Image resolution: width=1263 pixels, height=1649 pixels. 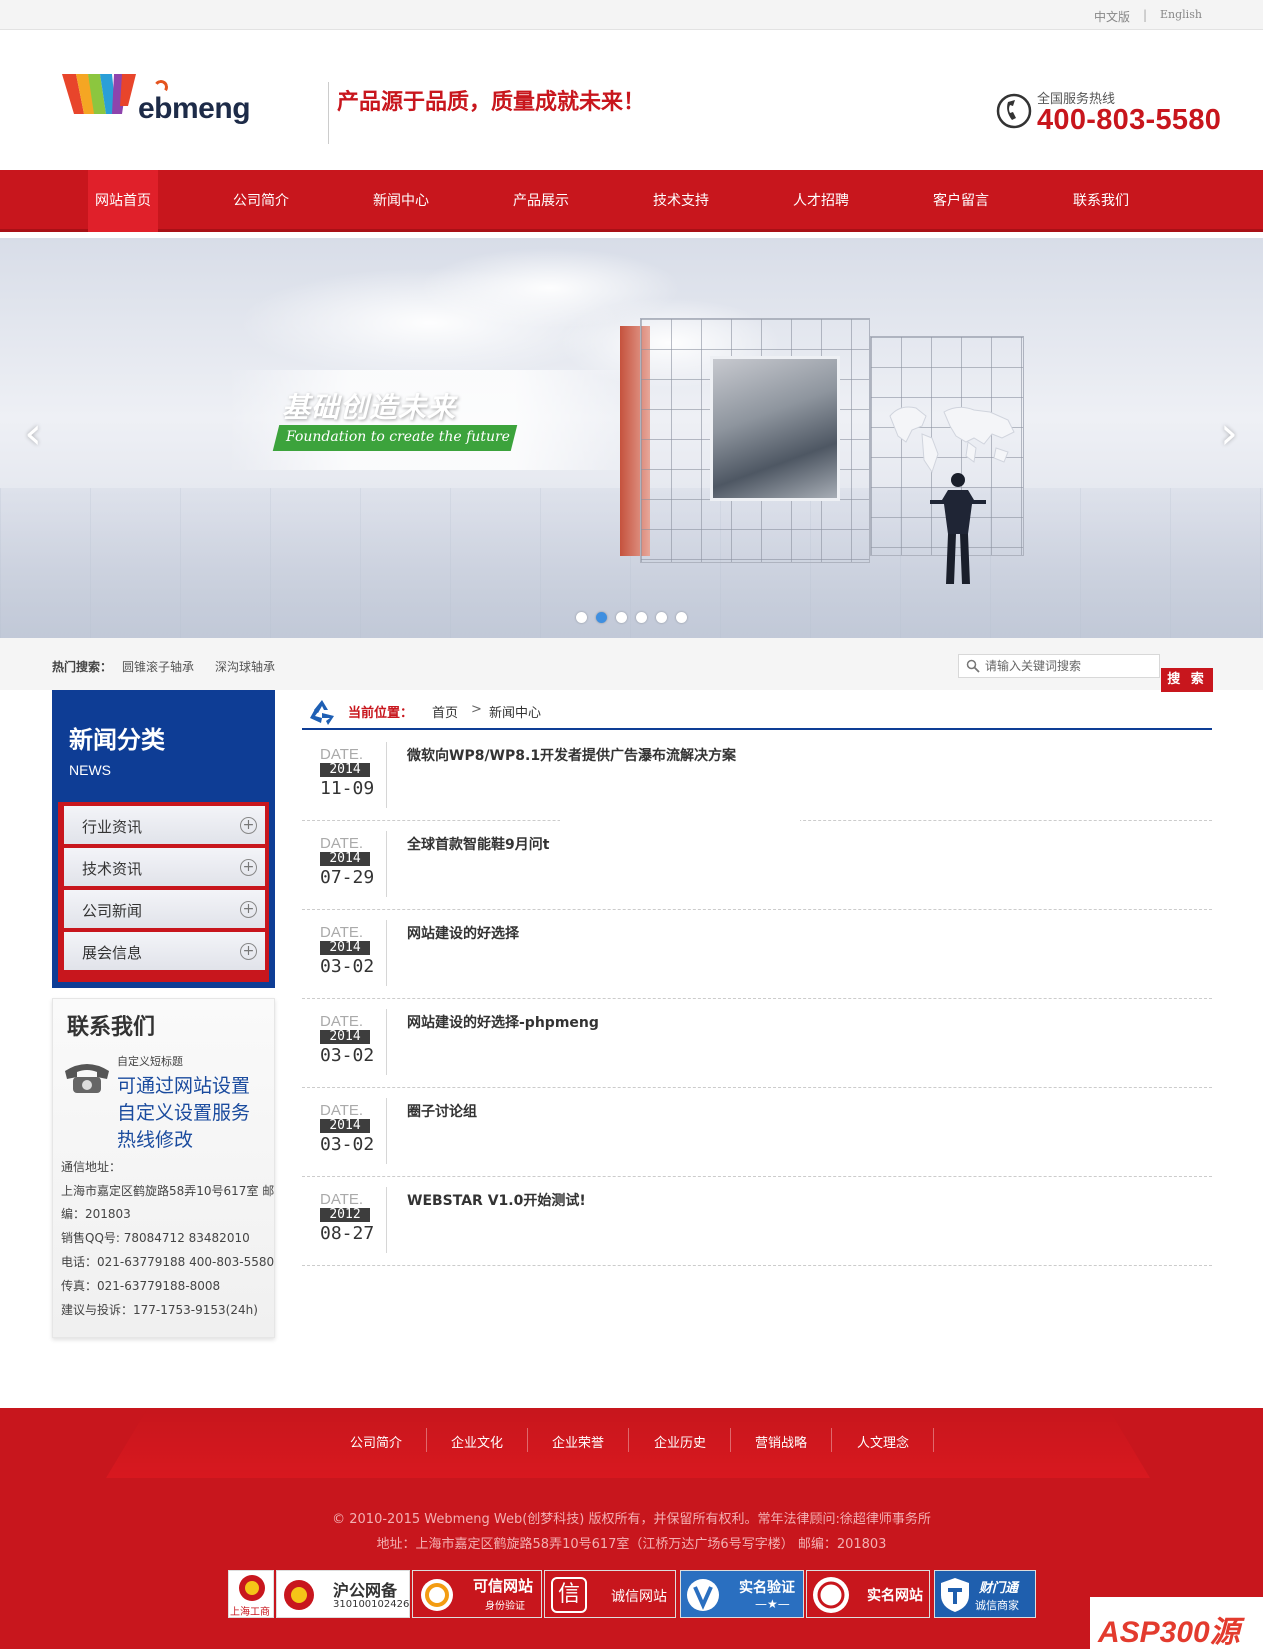 I want to click on nav-item-about: 公司简介, so click(x=261, y=201).